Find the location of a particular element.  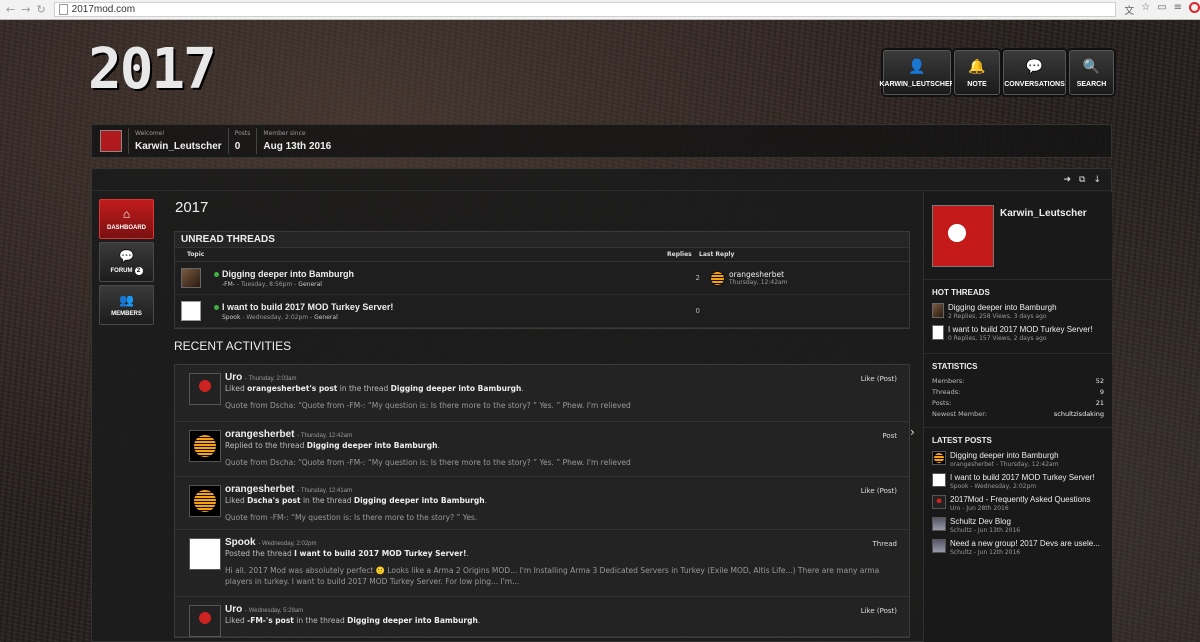

activity-time: Wednesday, 5:28am is located at coordinates (276, 611).